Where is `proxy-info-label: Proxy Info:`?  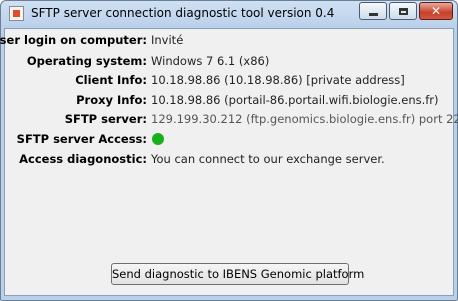 proxy-info-label: Proxy Info: is located at coordinates (111, 100).